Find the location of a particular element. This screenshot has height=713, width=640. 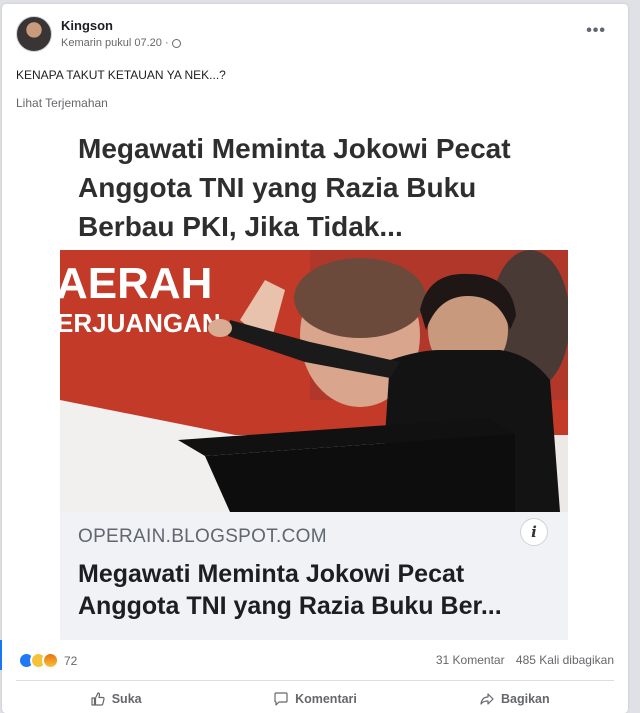

thumbs-up-icon is located at coordinates (98, 699).